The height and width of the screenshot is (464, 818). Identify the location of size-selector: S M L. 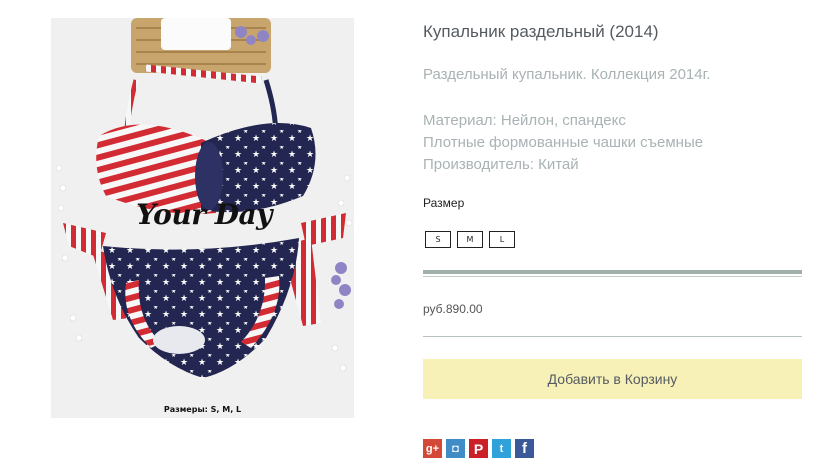
(470, 239).